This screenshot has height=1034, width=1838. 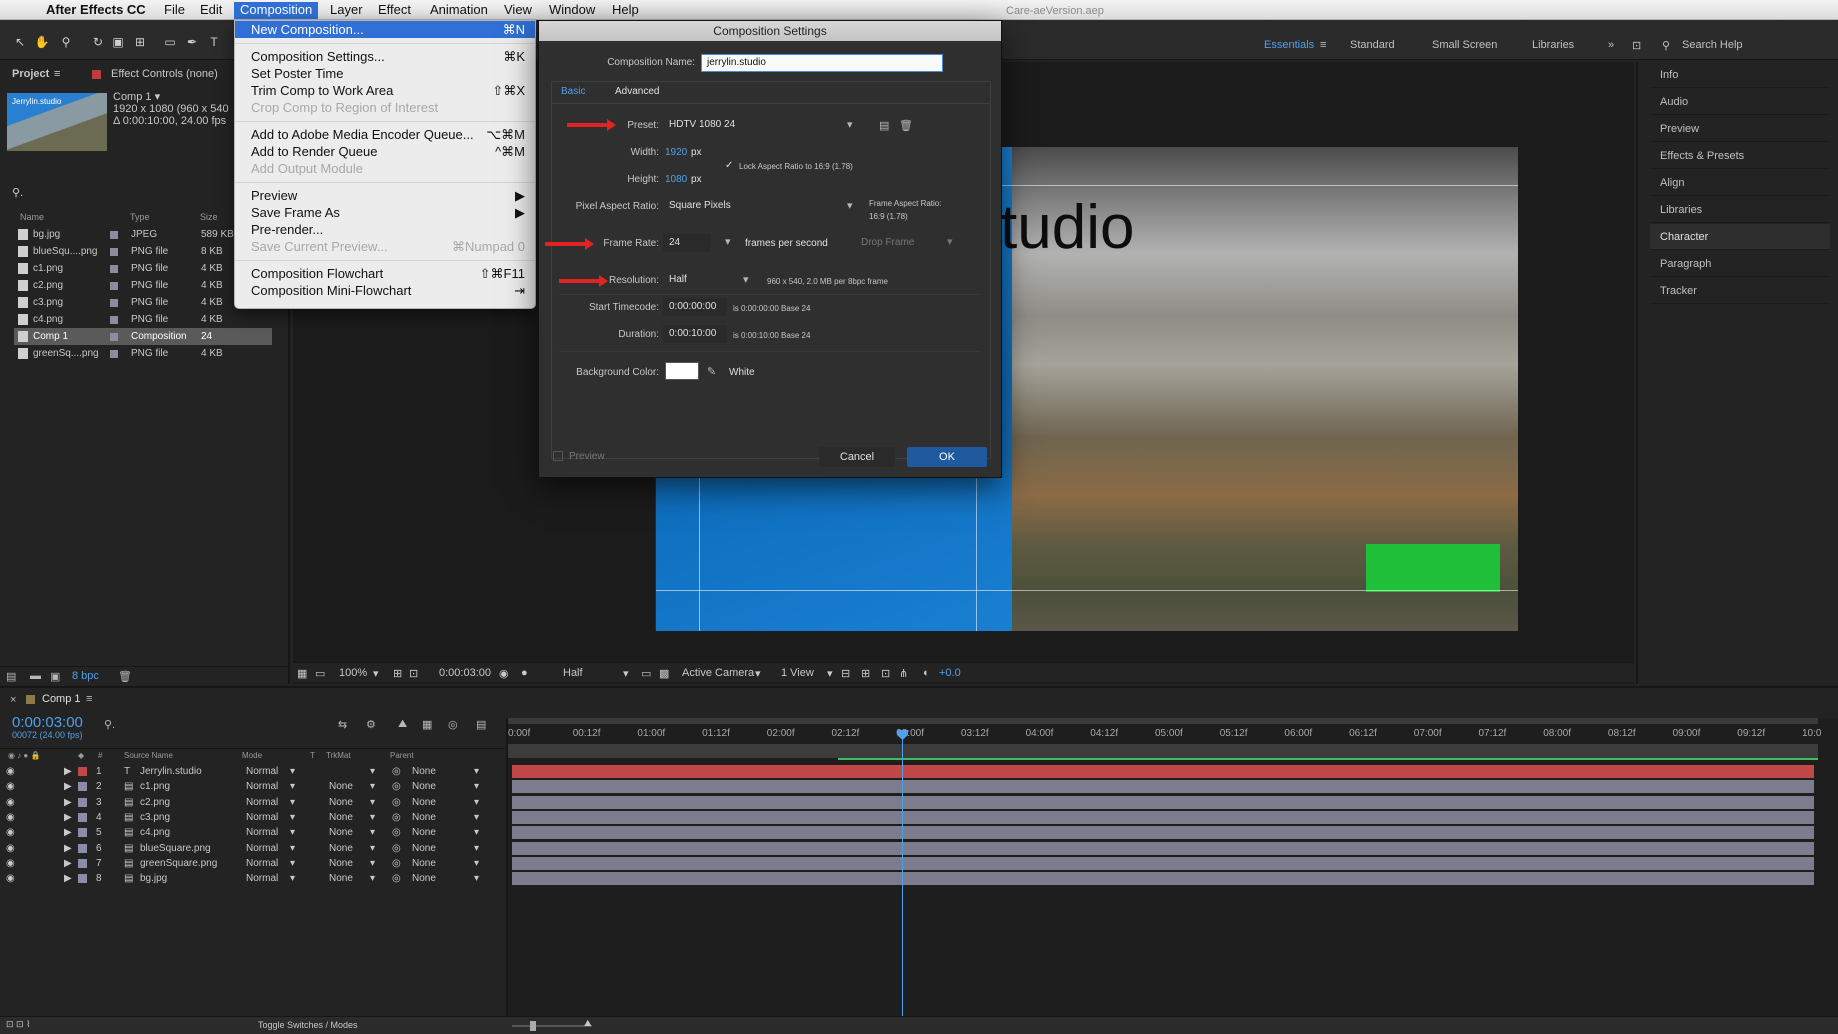 I want to click on panel-align: Align, so click(x=1740, y=183).